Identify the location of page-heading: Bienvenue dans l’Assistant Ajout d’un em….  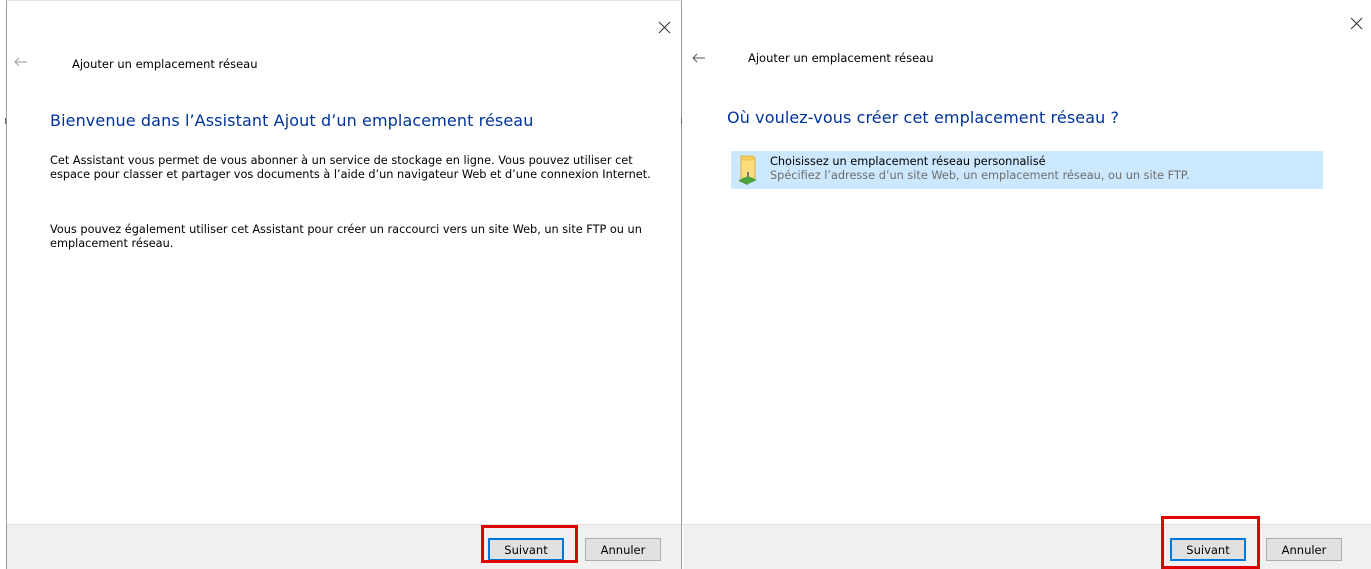
(292, 120).